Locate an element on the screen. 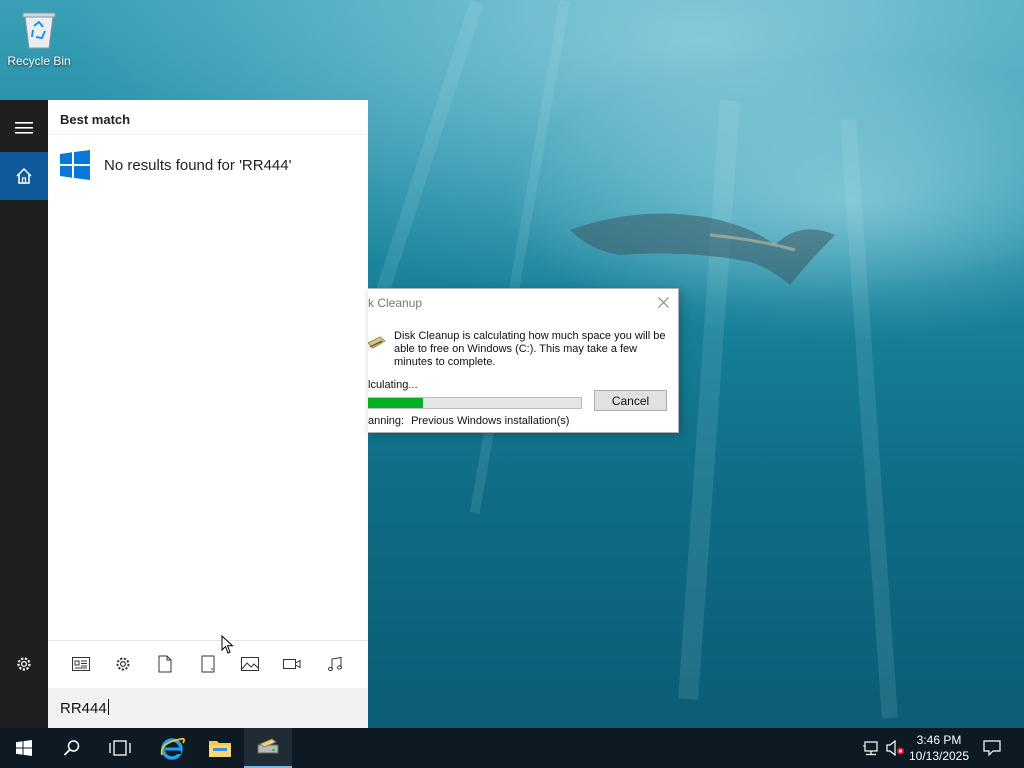  music-filter-button is located at coordinates (335, 664).